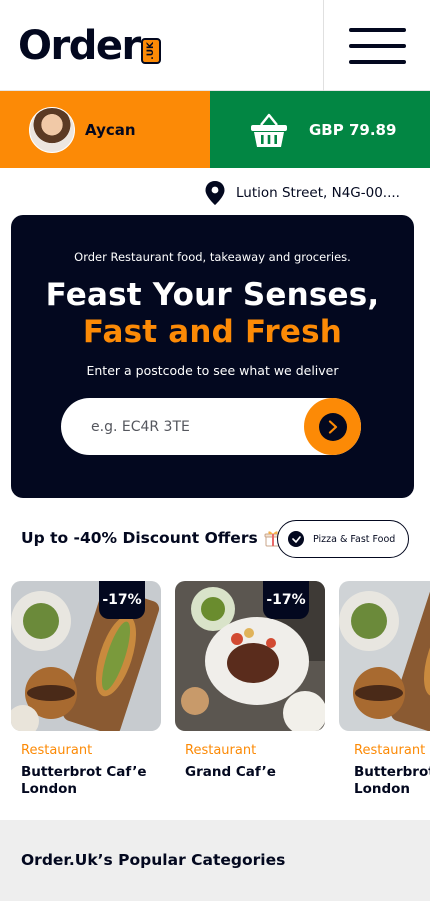 The image size is (430, 901). What do you see at coordinates (215, 45) in the screenshot?
I see `header: Order .UK` at bounding box center [215, 45].